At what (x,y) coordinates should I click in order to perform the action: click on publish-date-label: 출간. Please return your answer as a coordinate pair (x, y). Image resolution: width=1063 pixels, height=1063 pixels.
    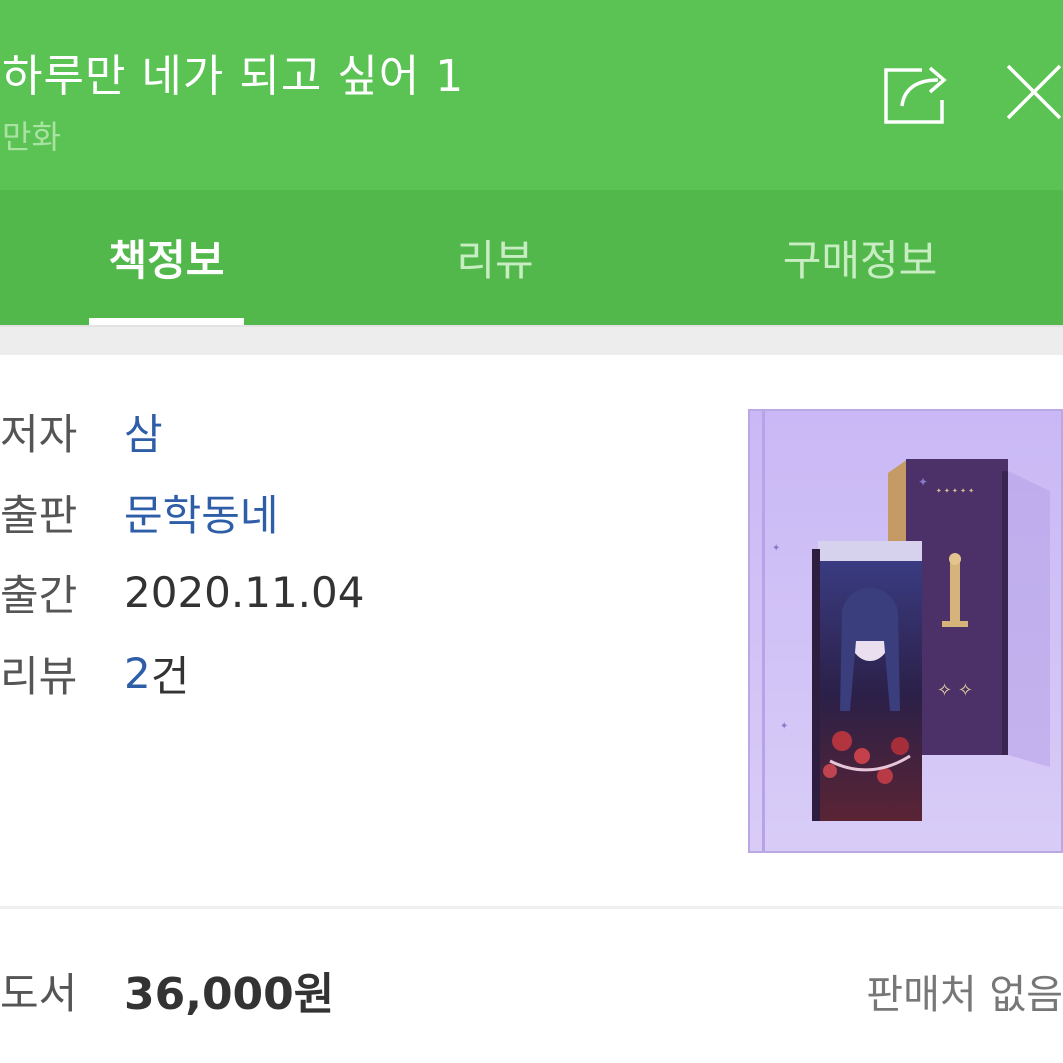
    Looking at the image, I should click on (39, 595).